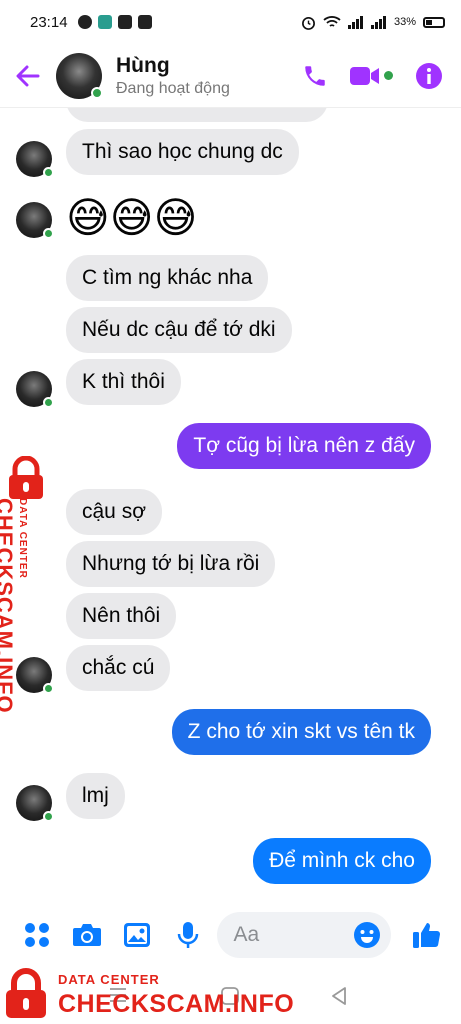  What do you see at coordinates (301, 732) in the screenshot?
I see `message-bubble-out: Z cho tớ xin skt vs tên tk` at bounding box center [301, 732].